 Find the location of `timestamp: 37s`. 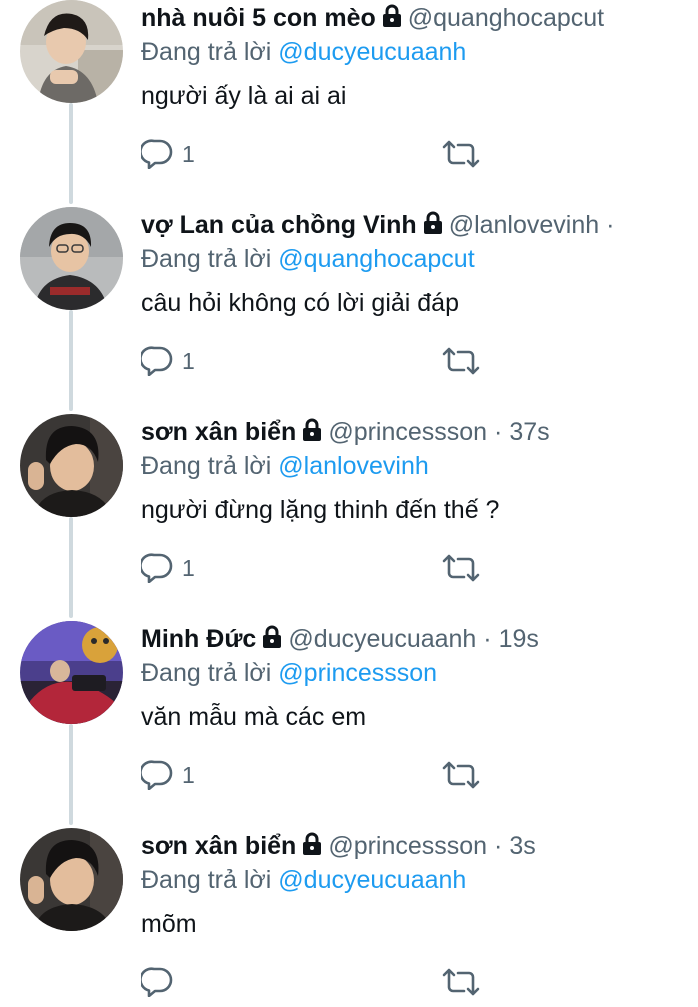

timestamp: 37s is located at coordinates (529, 432).